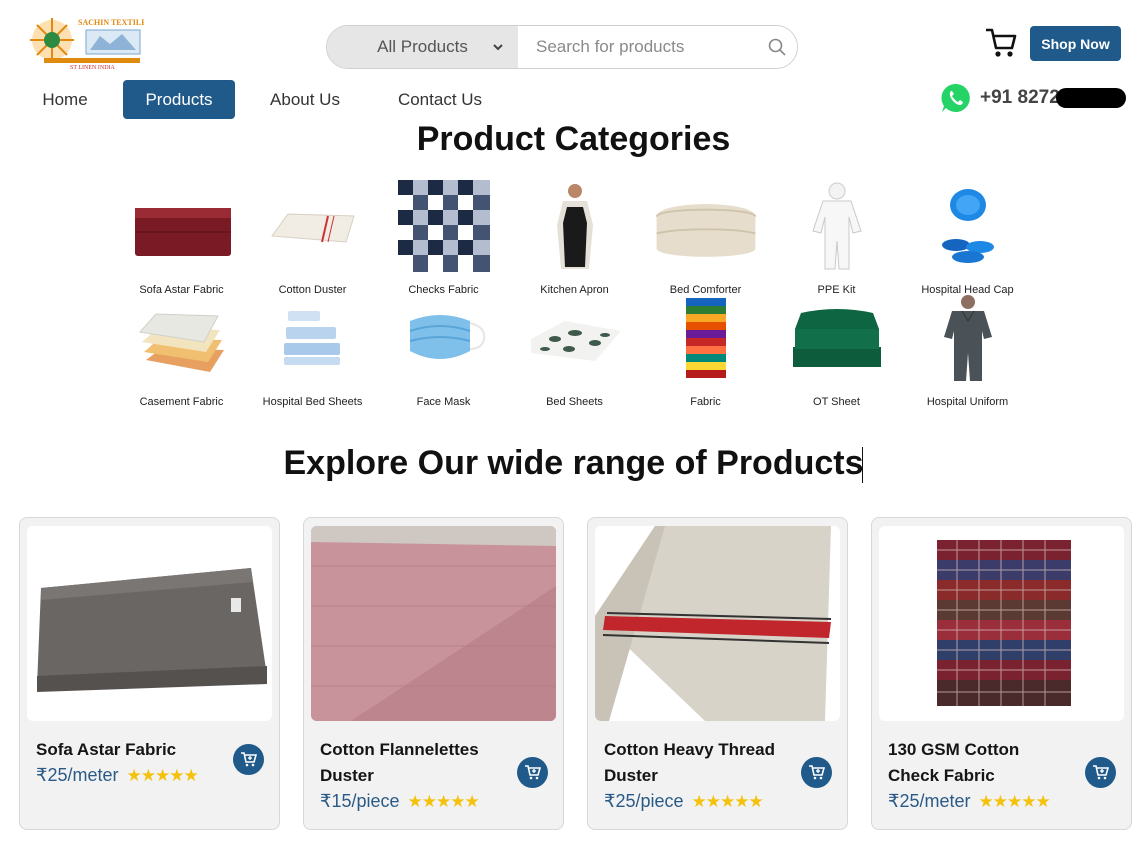 This screenshot has width=1147, height=841. Describe the element at coordinates (837, 338) in the screenshot. I see `green-ot-sheet-icon` at that location.